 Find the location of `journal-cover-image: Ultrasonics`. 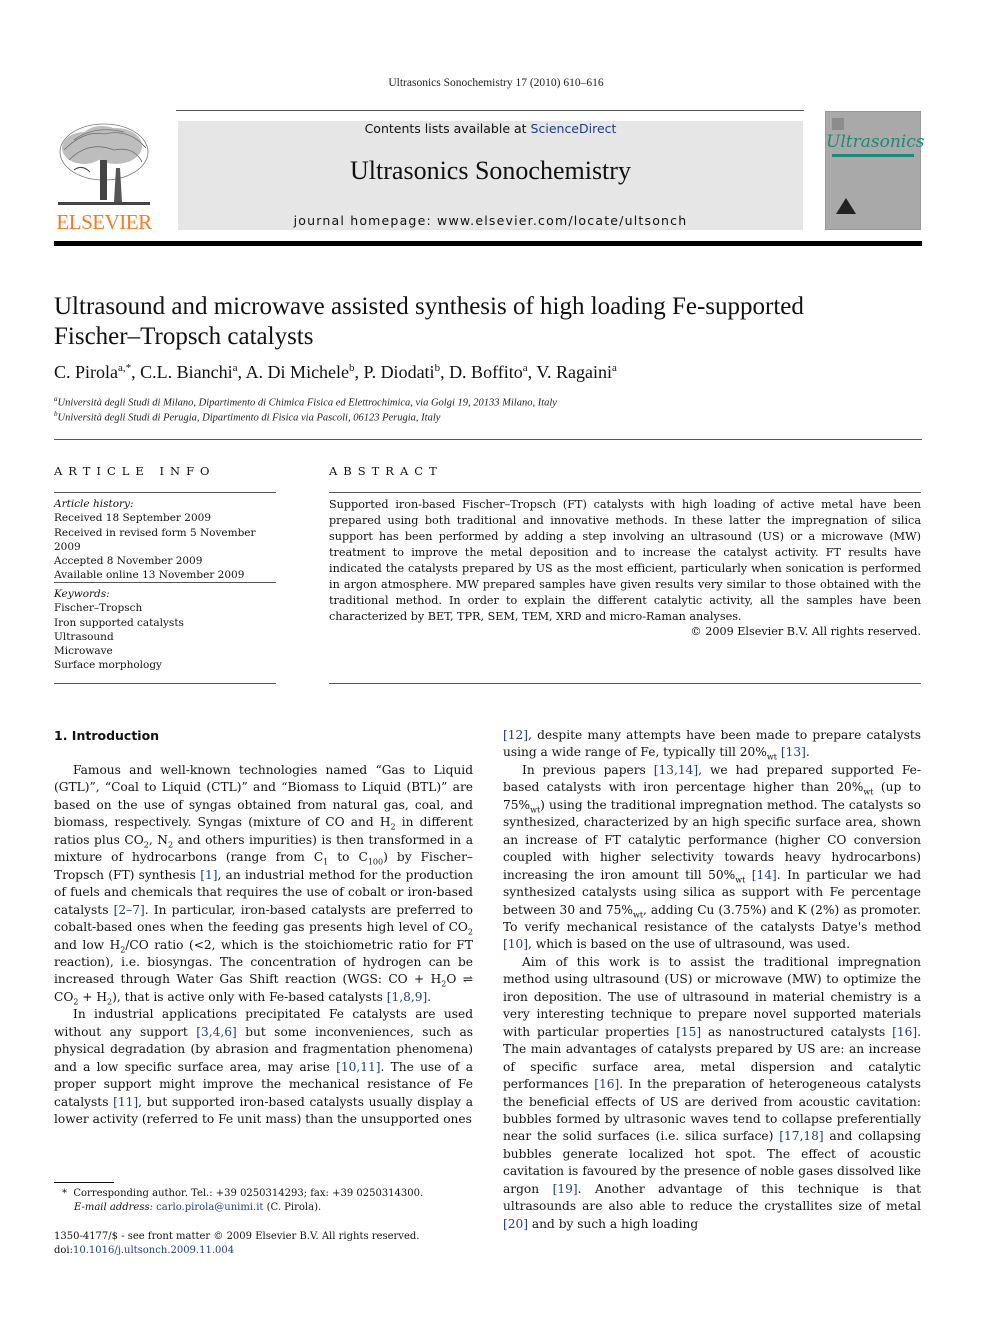

journal-cover-image: Ultrasonics is located at coordinates (875, 170).